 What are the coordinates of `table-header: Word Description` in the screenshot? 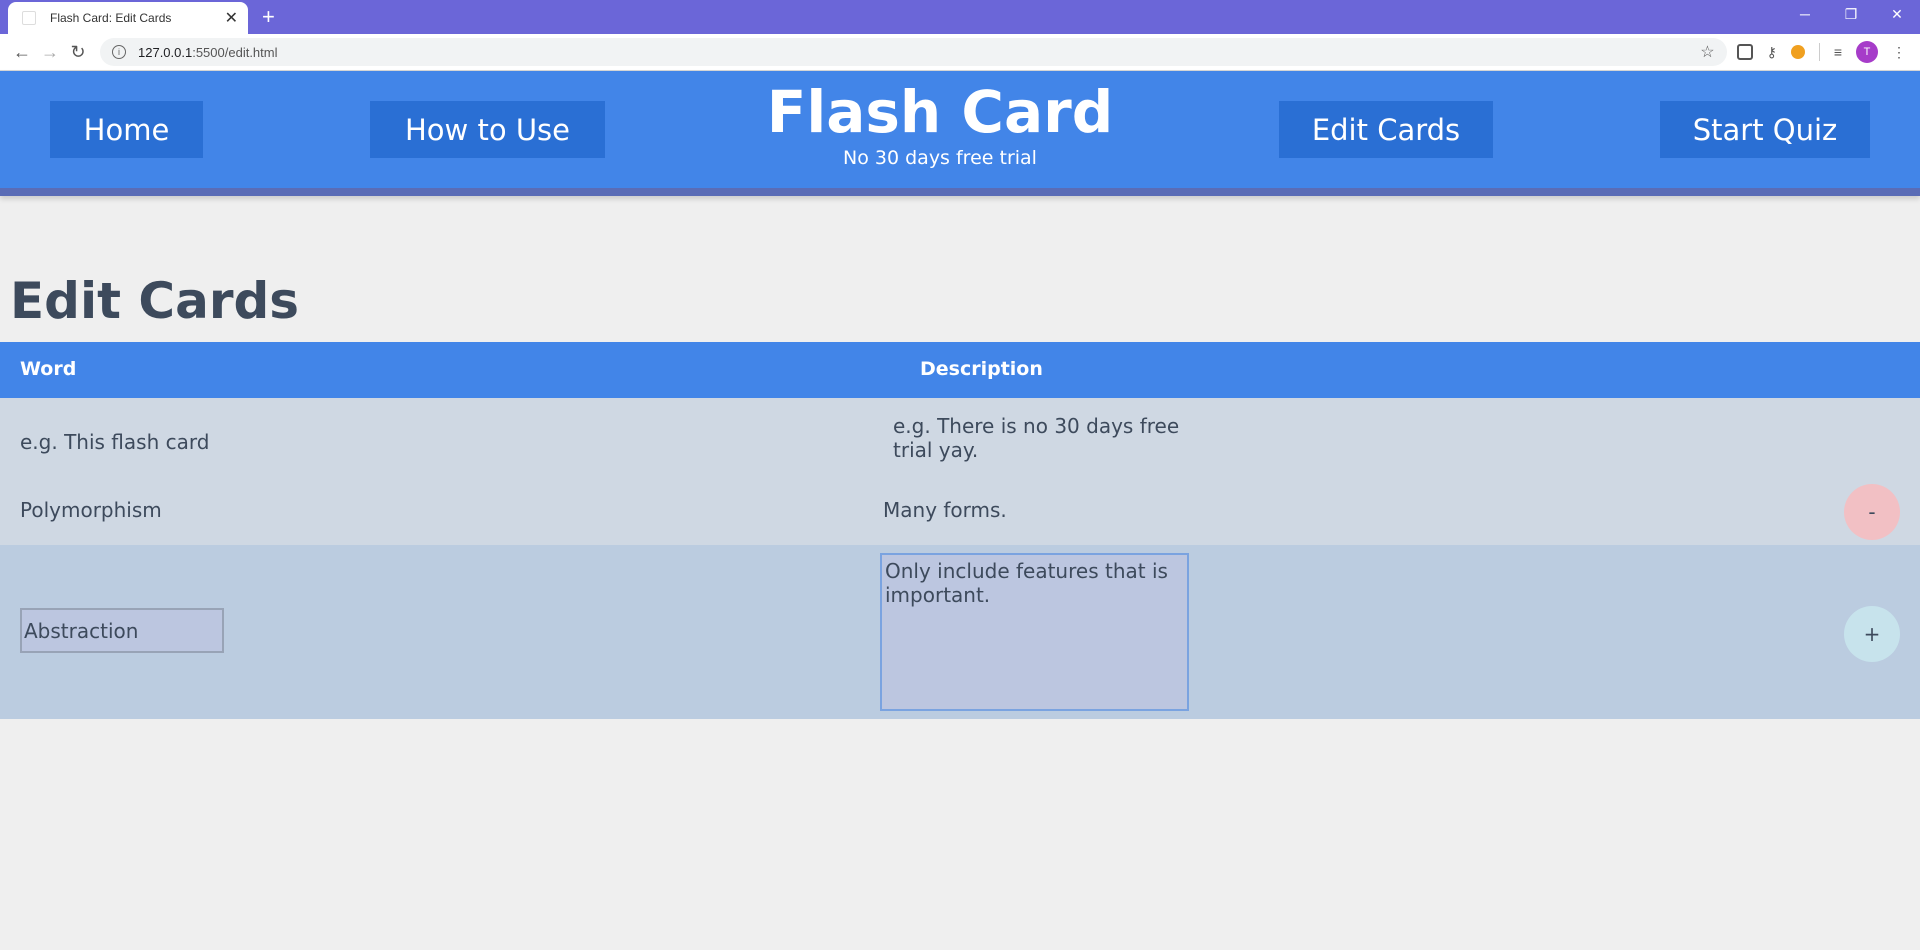 It's located at (960, 370).